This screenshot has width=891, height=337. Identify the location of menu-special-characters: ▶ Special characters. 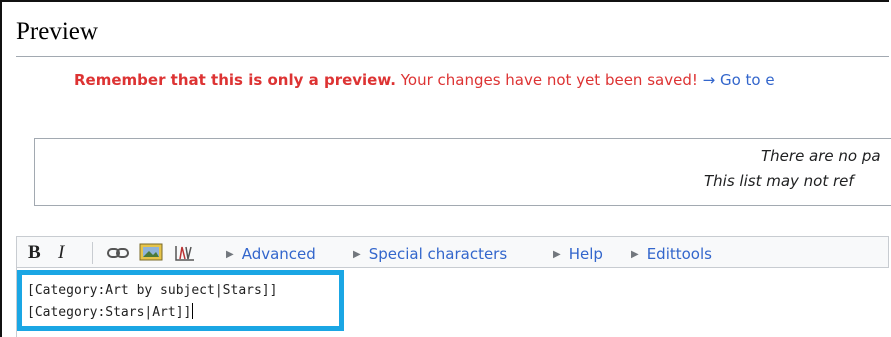
(430, 254).